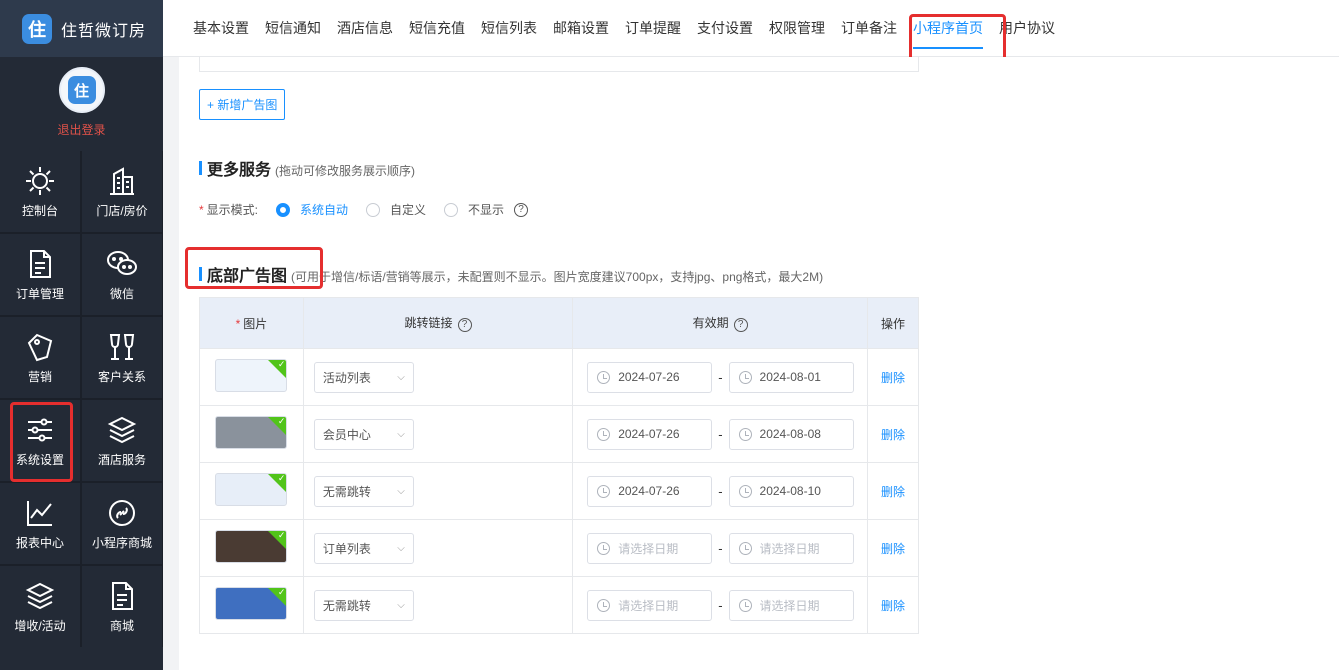  I want to click on avatar: 住, so click(81, 90).